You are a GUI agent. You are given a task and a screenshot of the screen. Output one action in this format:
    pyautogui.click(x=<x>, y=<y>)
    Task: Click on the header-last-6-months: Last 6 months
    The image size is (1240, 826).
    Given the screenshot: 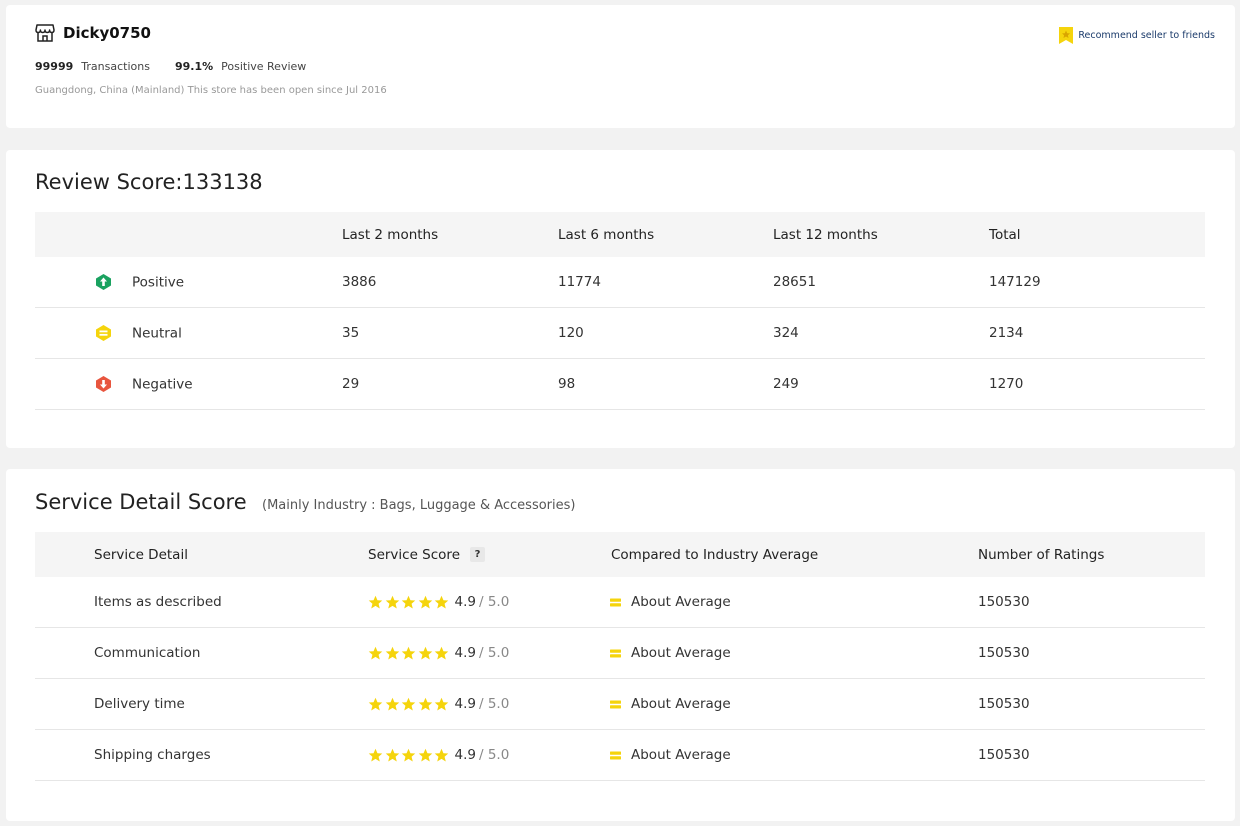 What is the action you would take?
    pyautogui.click(x=606, y=234)
    